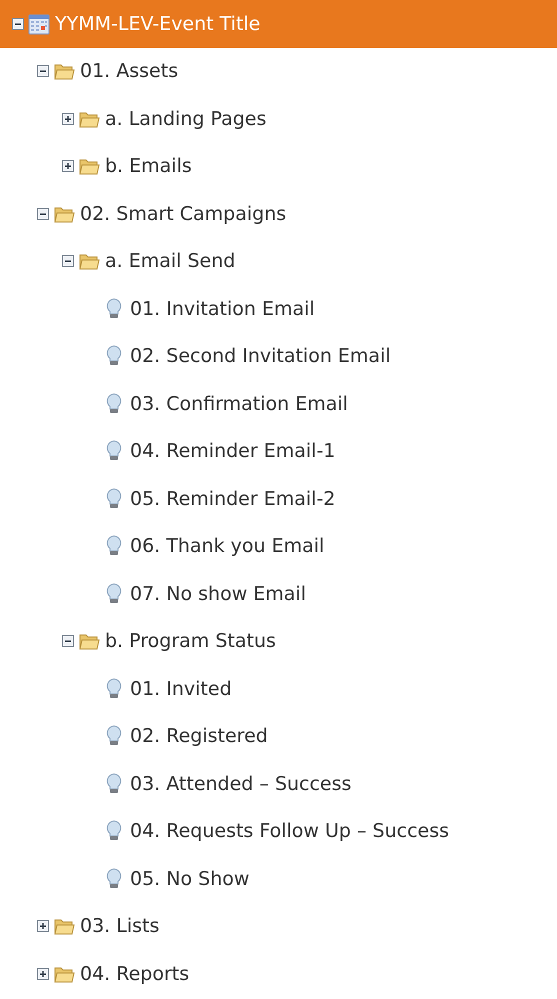 The height and width of the screenshot is (999, 557). I want to click on tree-row: 03. Confirmation Email, so click(278, 404).